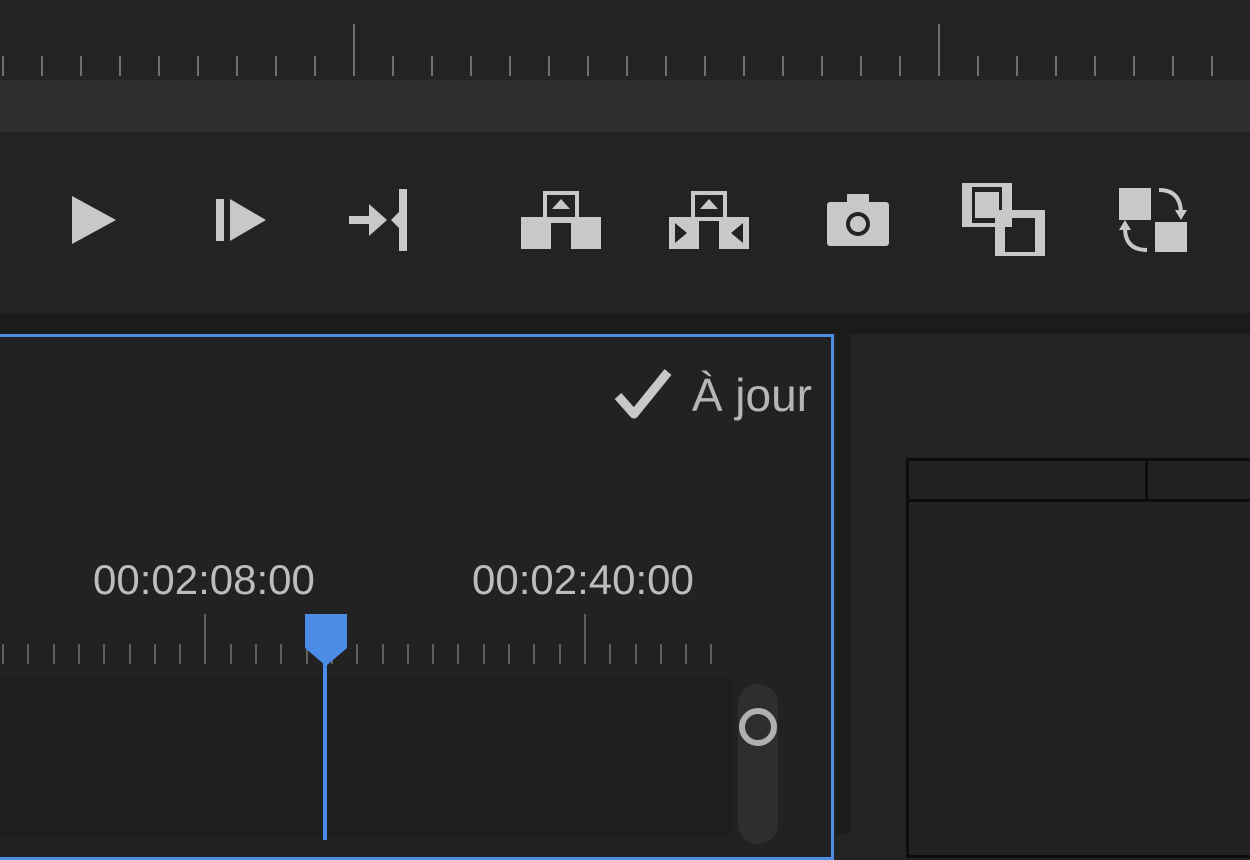 The image size is (1250, 860). I want to click on checkmark-icon, so click(643, 394).